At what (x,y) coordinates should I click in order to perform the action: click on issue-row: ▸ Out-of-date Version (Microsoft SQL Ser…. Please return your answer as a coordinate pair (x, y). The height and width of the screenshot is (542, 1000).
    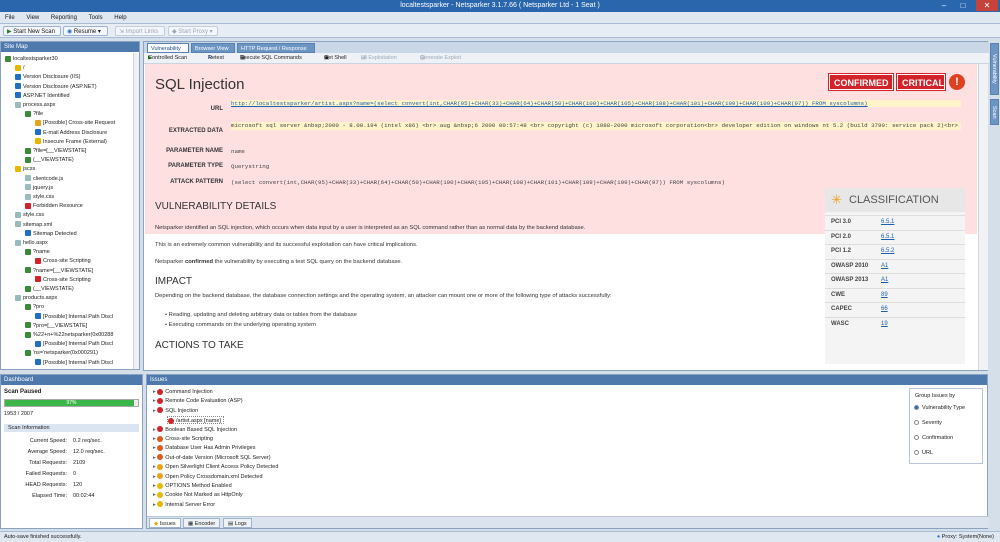
    Looking at the image, I should click on (212, 458).